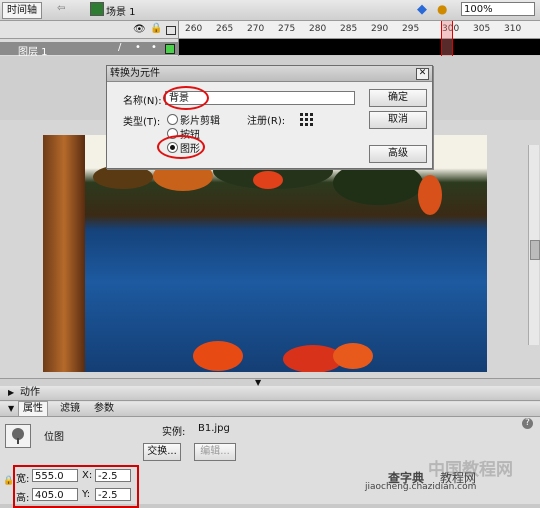 The width and height of the screenshot is (540, 508). What do you see at coordinates (89, 30) in the screenshot?
I see `layer-header: 👁 🔒` at bounding box center [89, 30].